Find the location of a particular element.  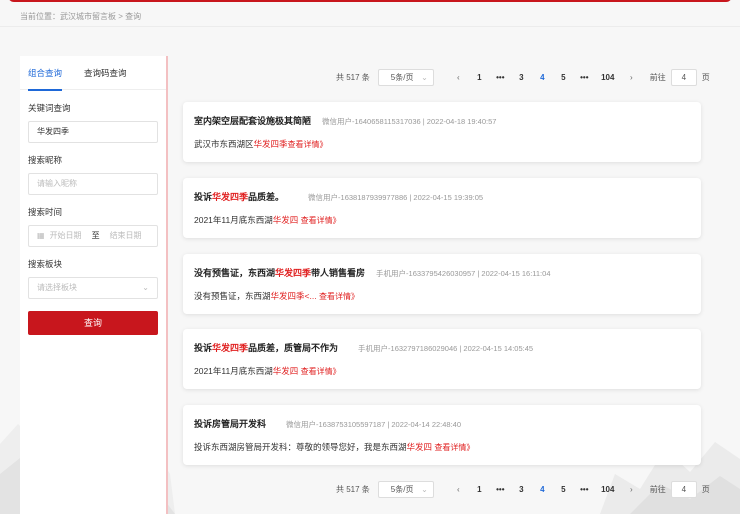

tab-combined-search: 组合查询 is located at coordinates (45, 73).